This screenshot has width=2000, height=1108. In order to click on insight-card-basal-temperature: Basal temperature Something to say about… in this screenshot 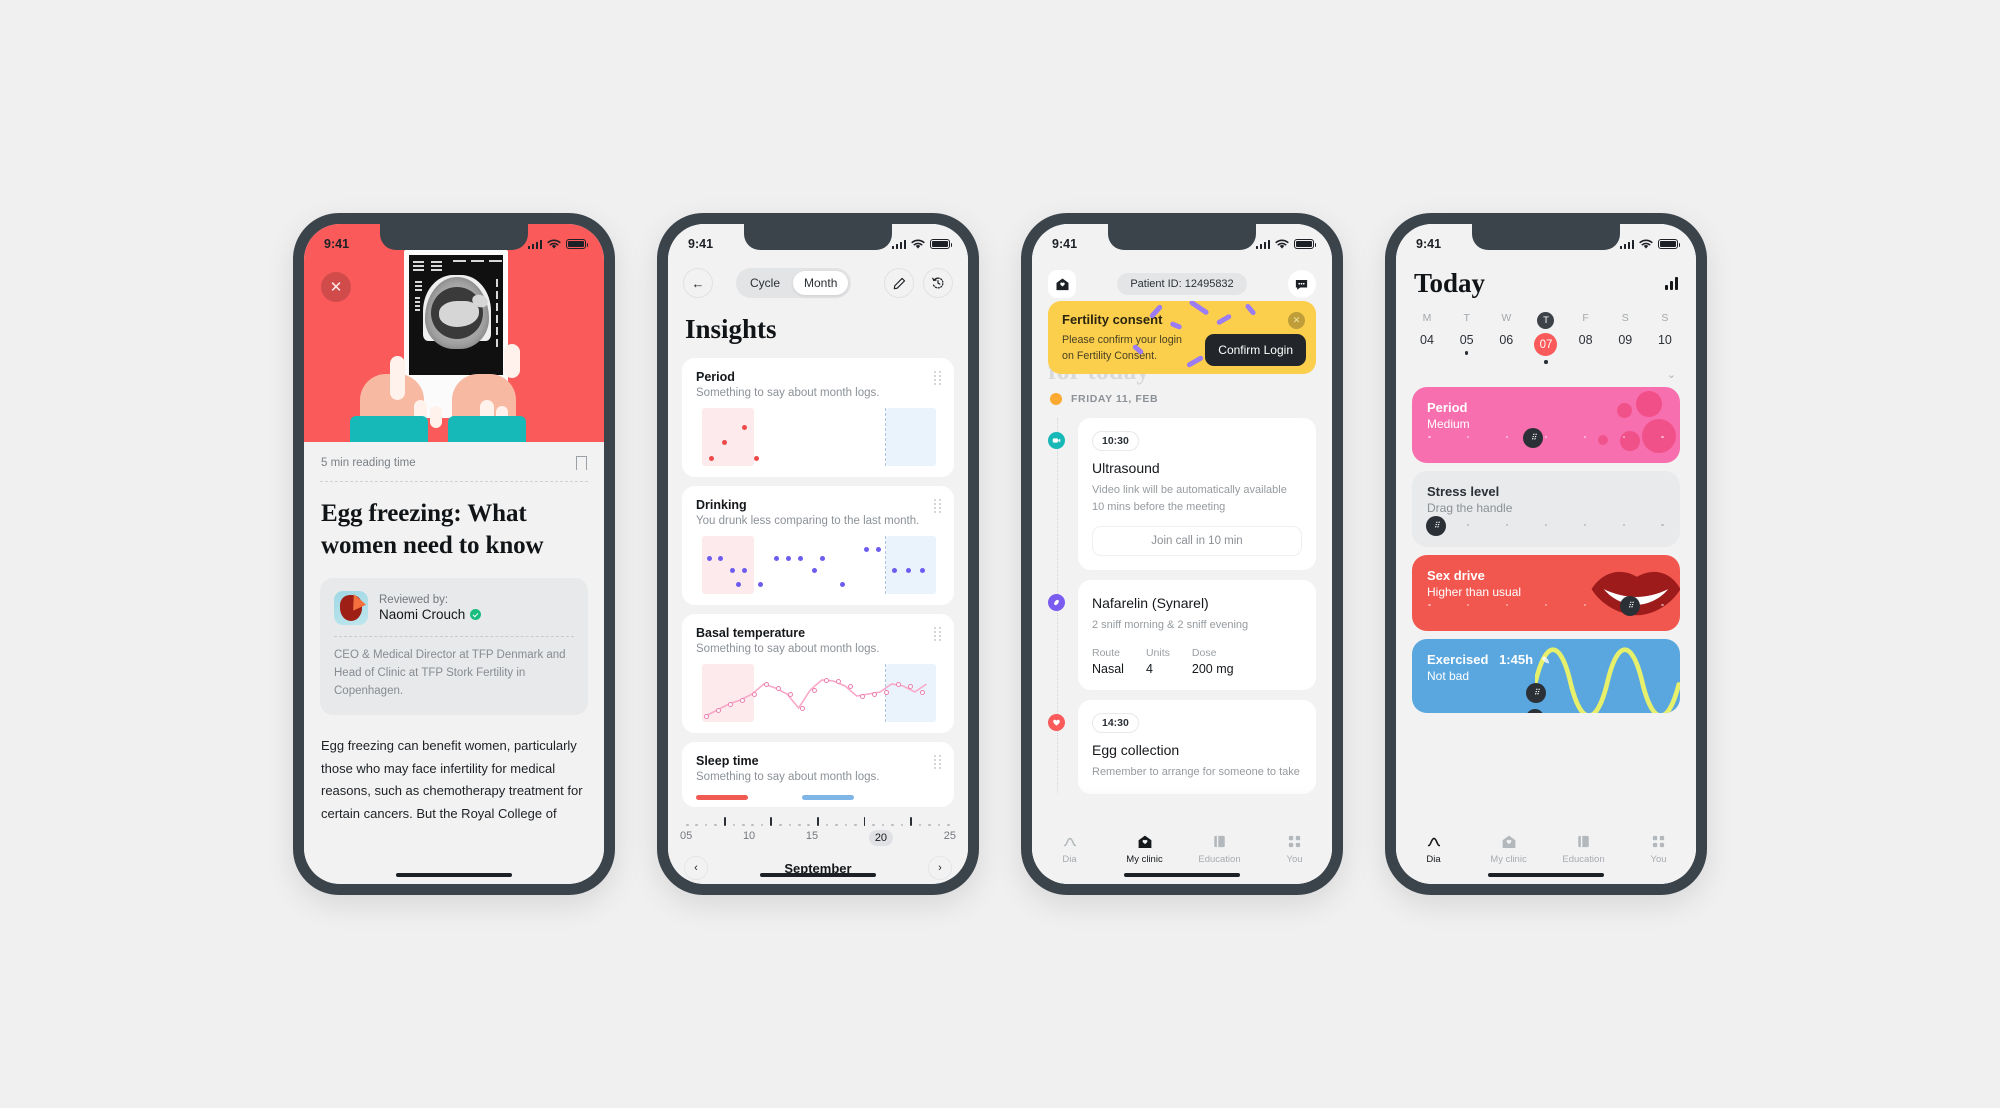, I will do `click(818, 673)`.